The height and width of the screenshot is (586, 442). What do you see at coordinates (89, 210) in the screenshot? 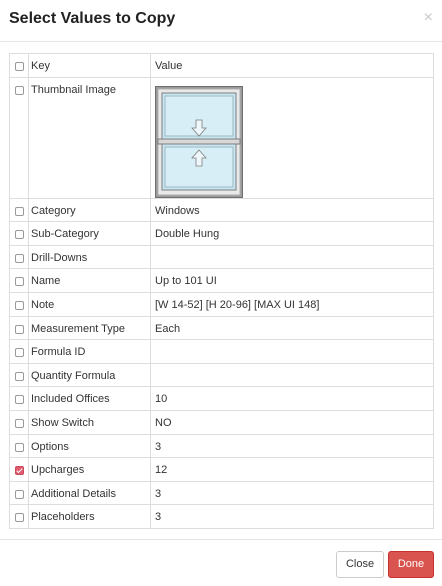
I see `row-key: Category` at bounding box center [89, 210].